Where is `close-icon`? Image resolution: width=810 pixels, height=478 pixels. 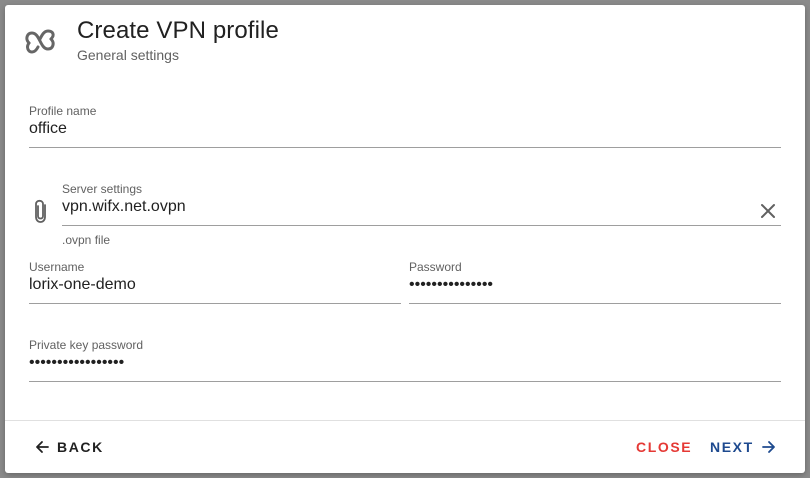
close-icon is located at coordinates (768, 211).